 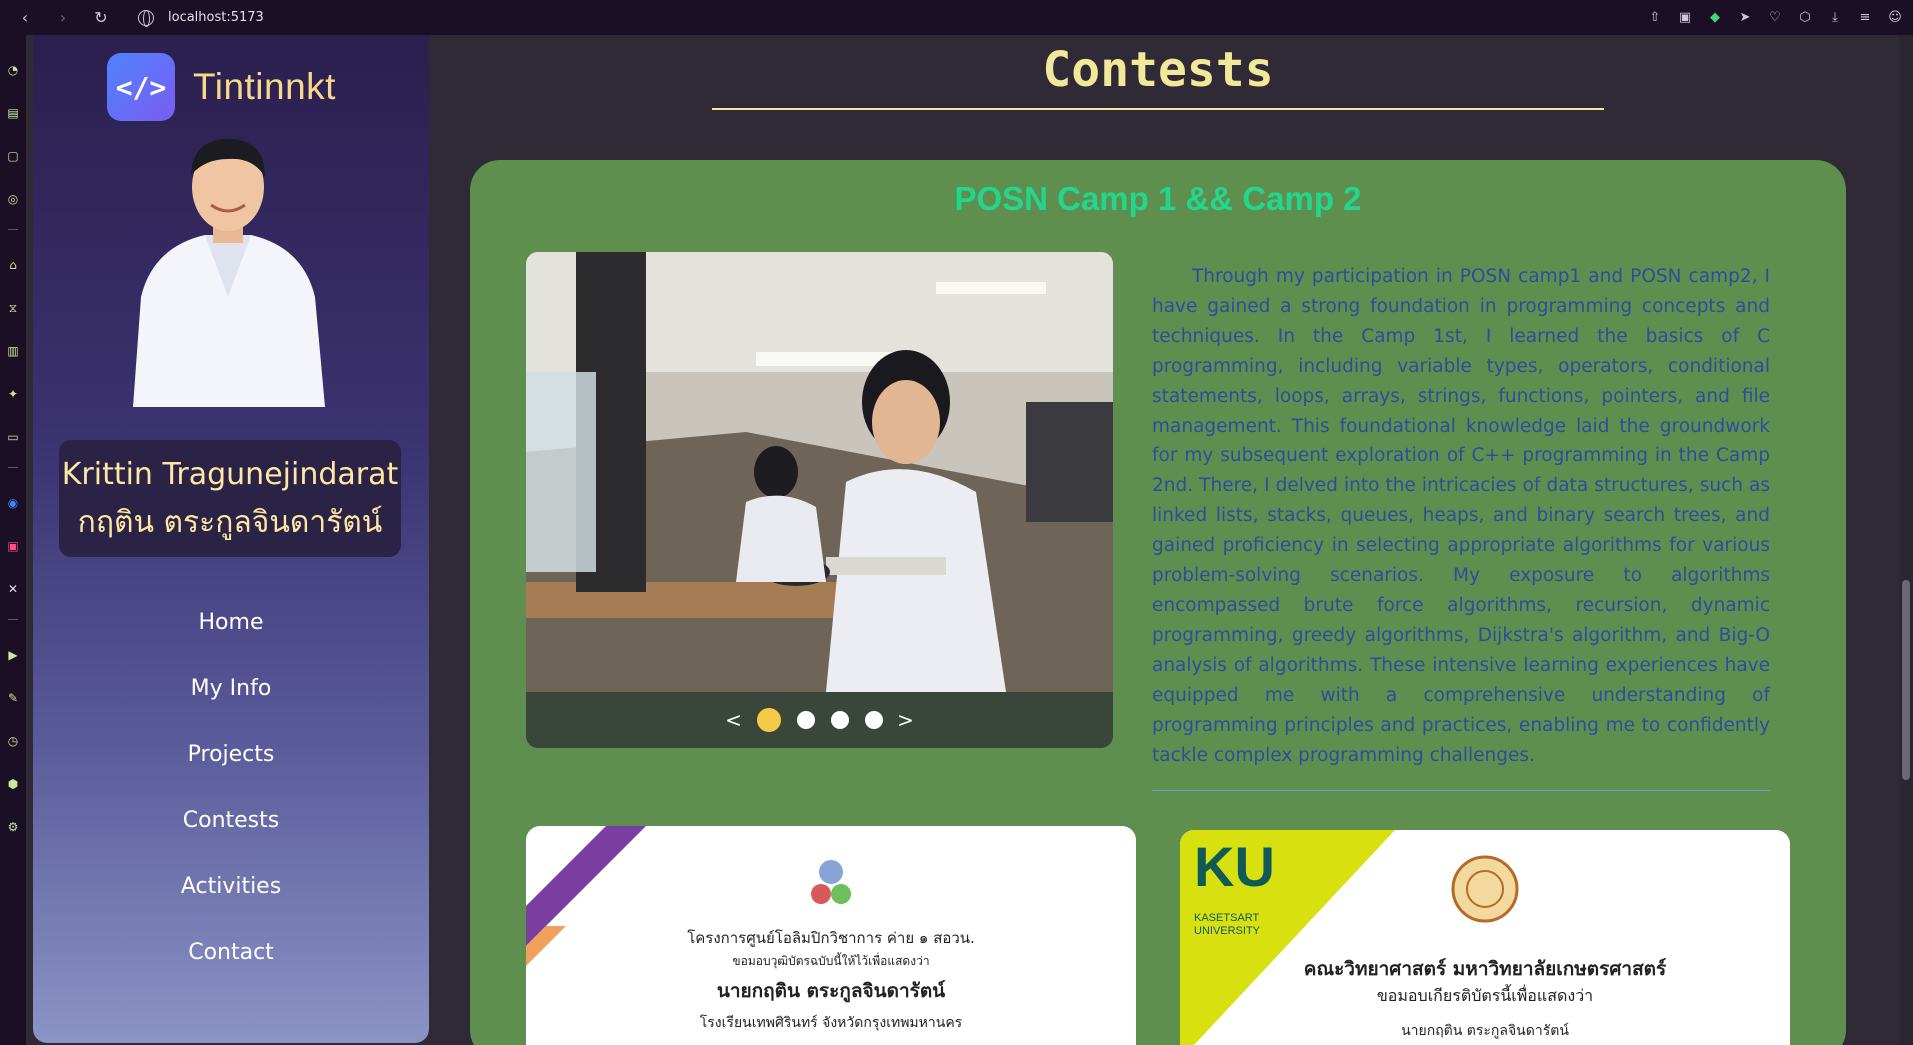 I want to click on carousel-controls: < >, so click(x=819, y=720).